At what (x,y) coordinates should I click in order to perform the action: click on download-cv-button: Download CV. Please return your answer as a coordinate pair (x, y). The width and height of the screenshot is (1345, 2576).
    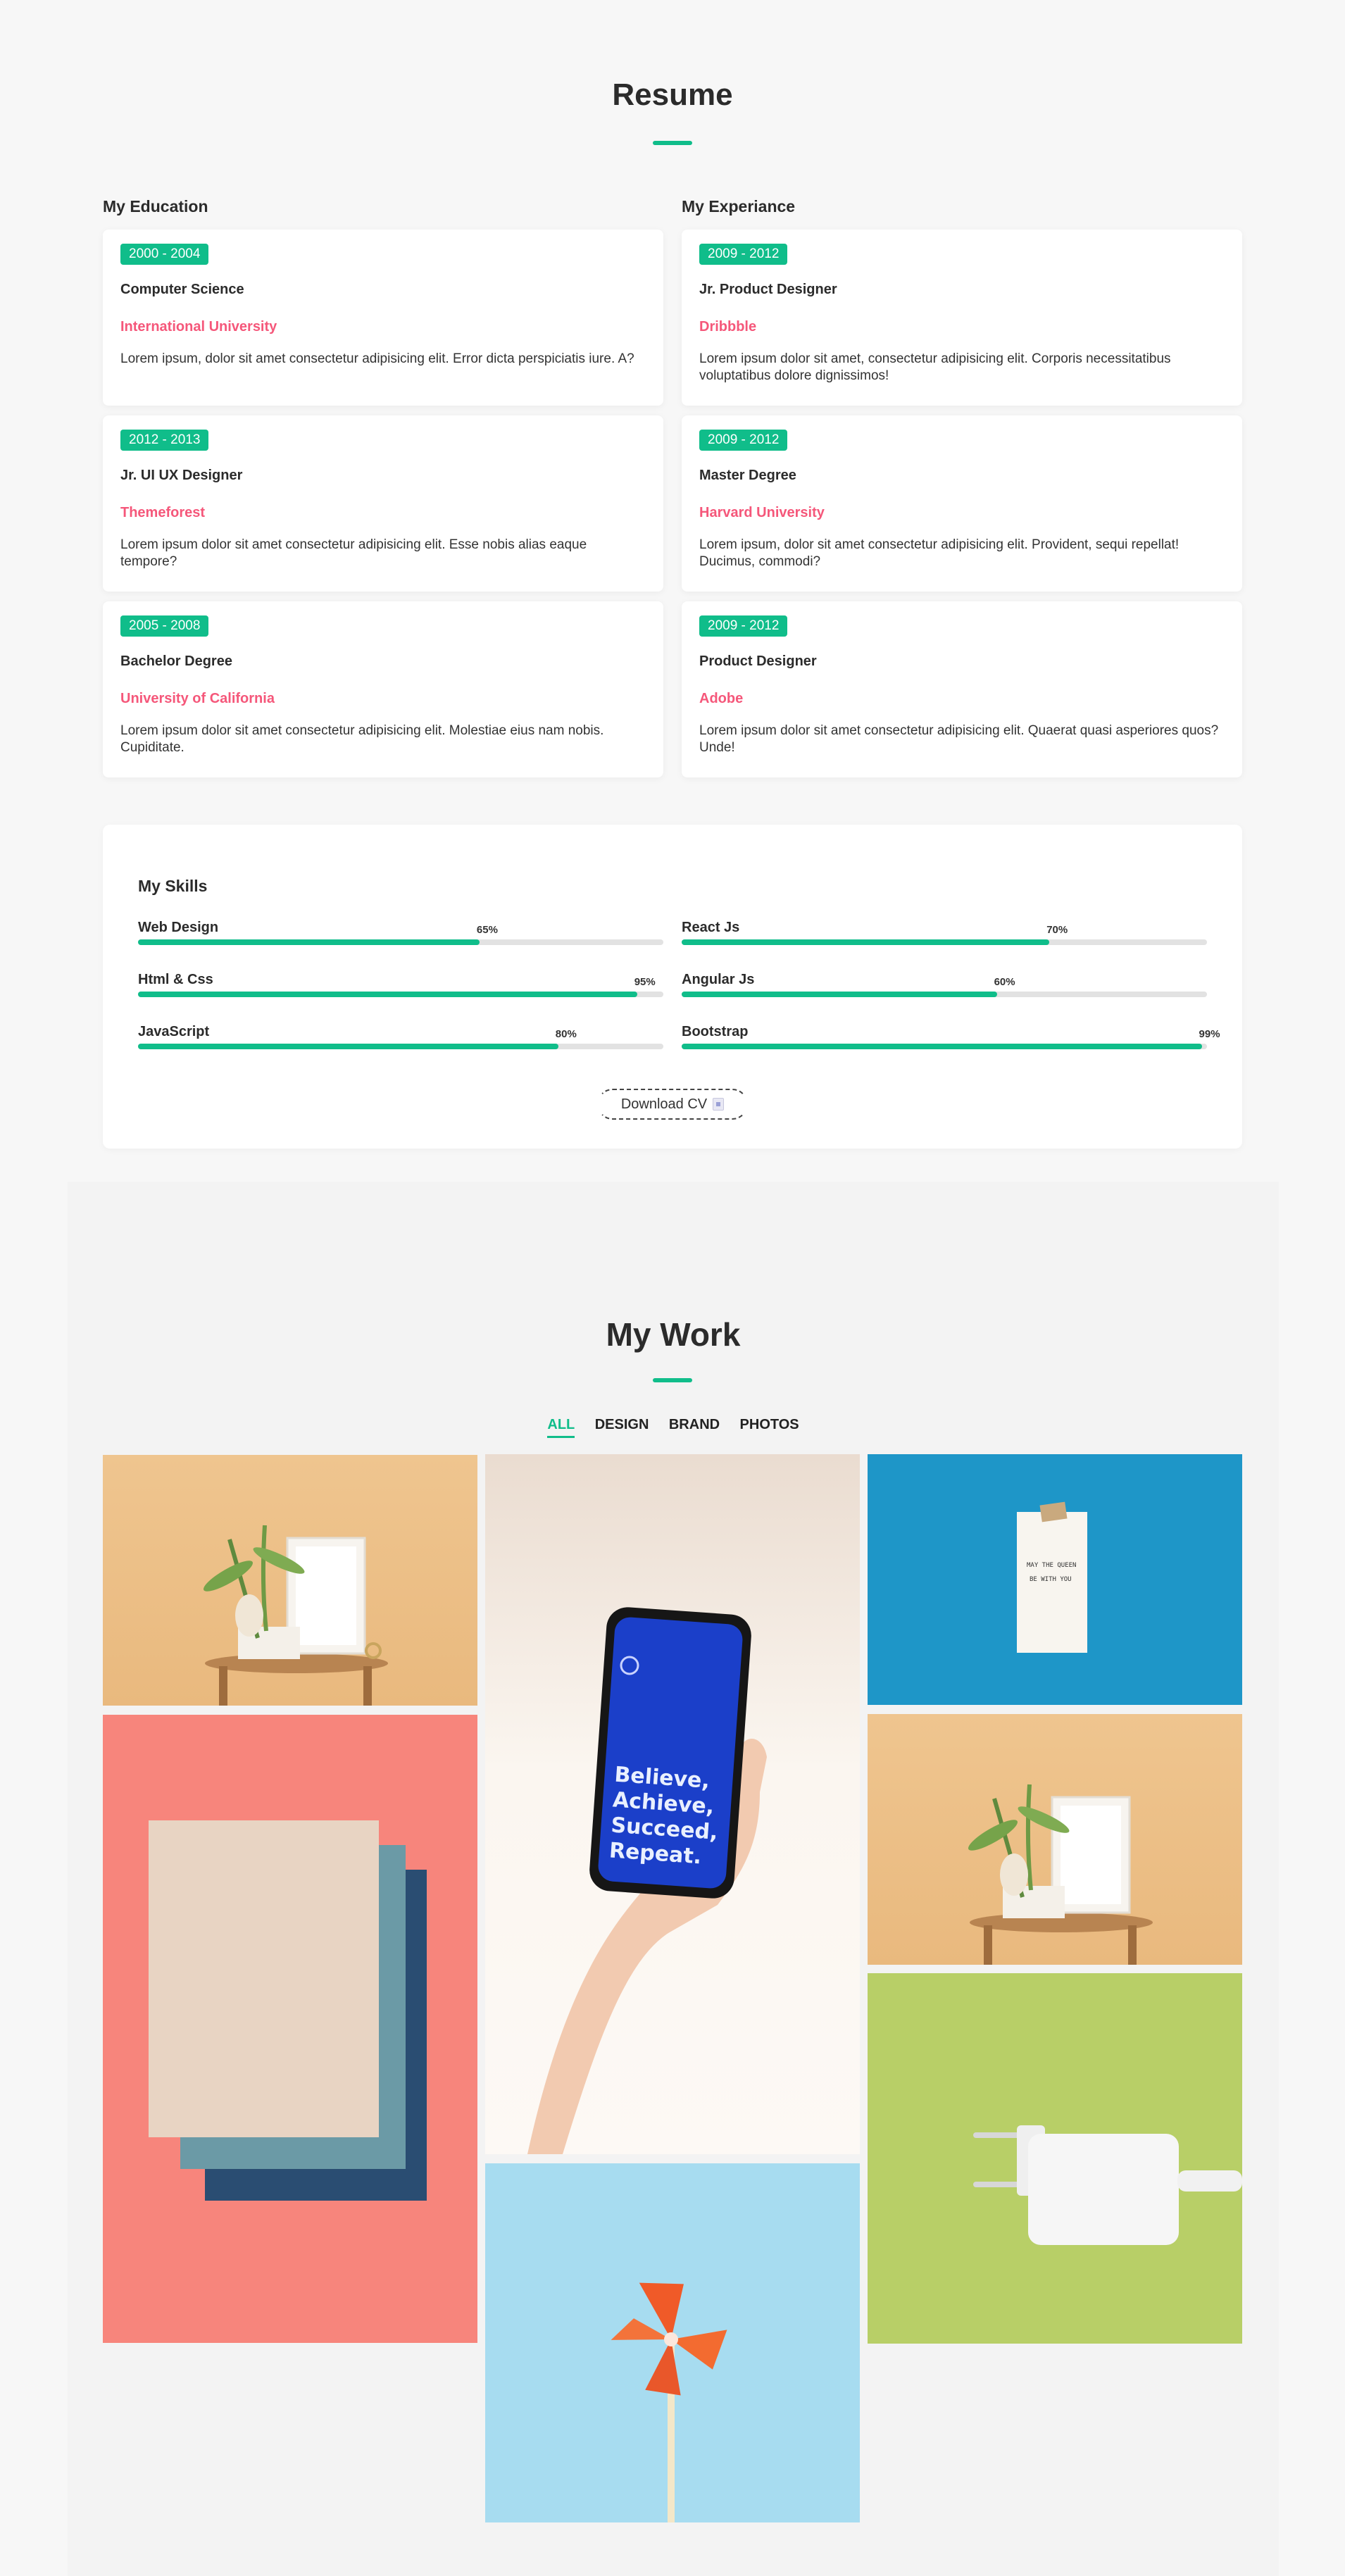
    Looking at the image, I should click on (672, 1104).